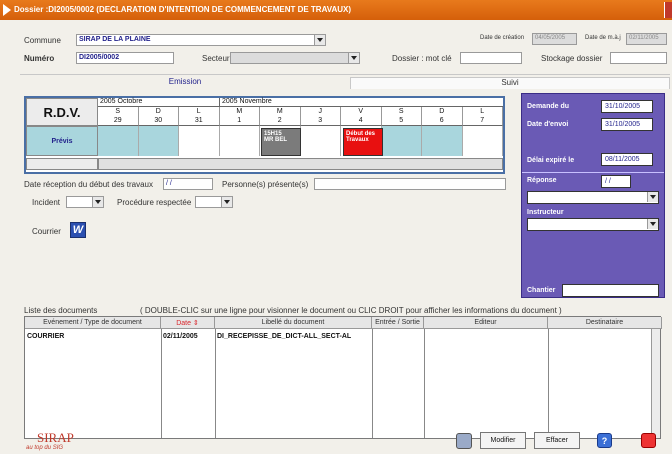 This screenshot has height=454, width=672. Describe the element at coordinates (93, 323) in the screenshot. I see `col-header-type: Evénement / Type de document` at that location.